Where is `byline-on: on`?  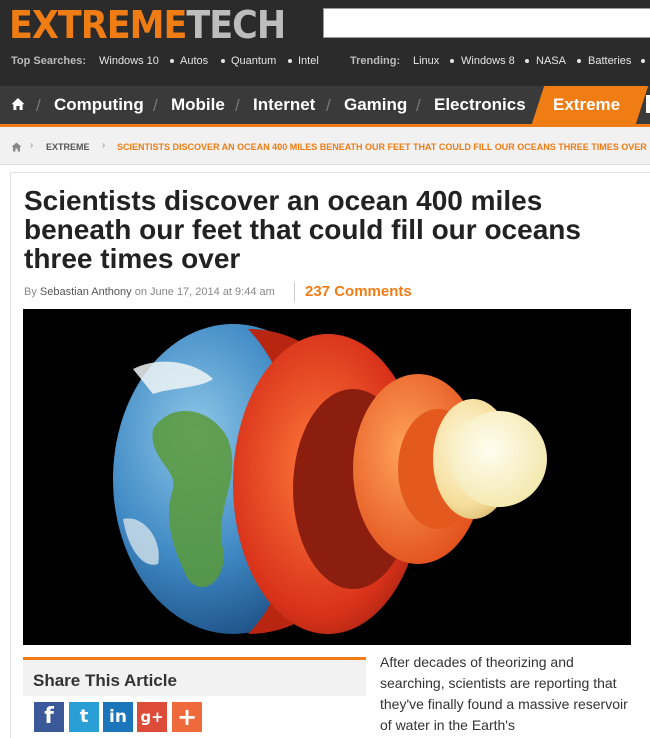
byline-on: on is located at coordinates (140, 292).